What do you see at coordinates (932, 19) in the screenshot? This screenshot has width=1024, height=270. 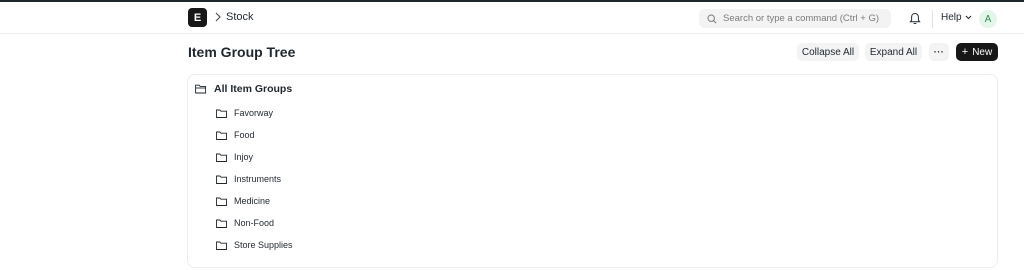 I see `navbar-divider` at bounding box center [932, 19].